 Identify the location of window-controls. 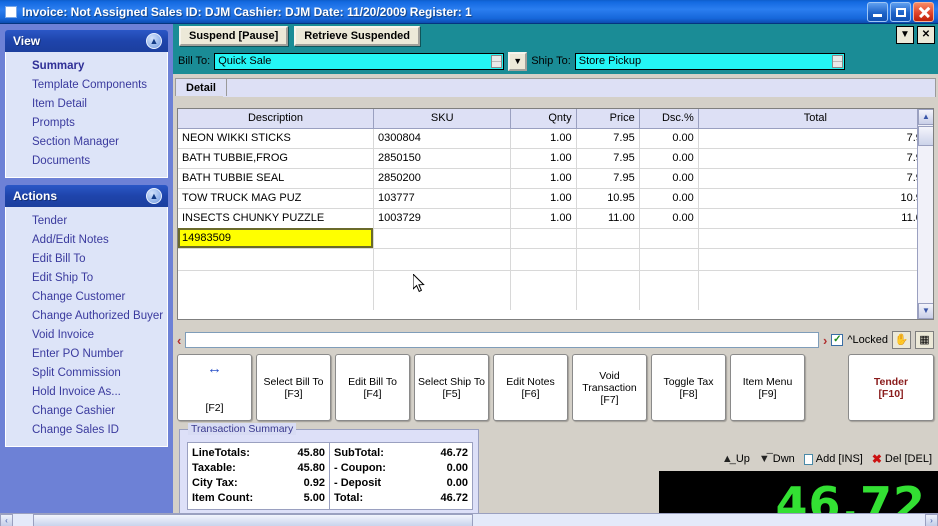
(900, 12).